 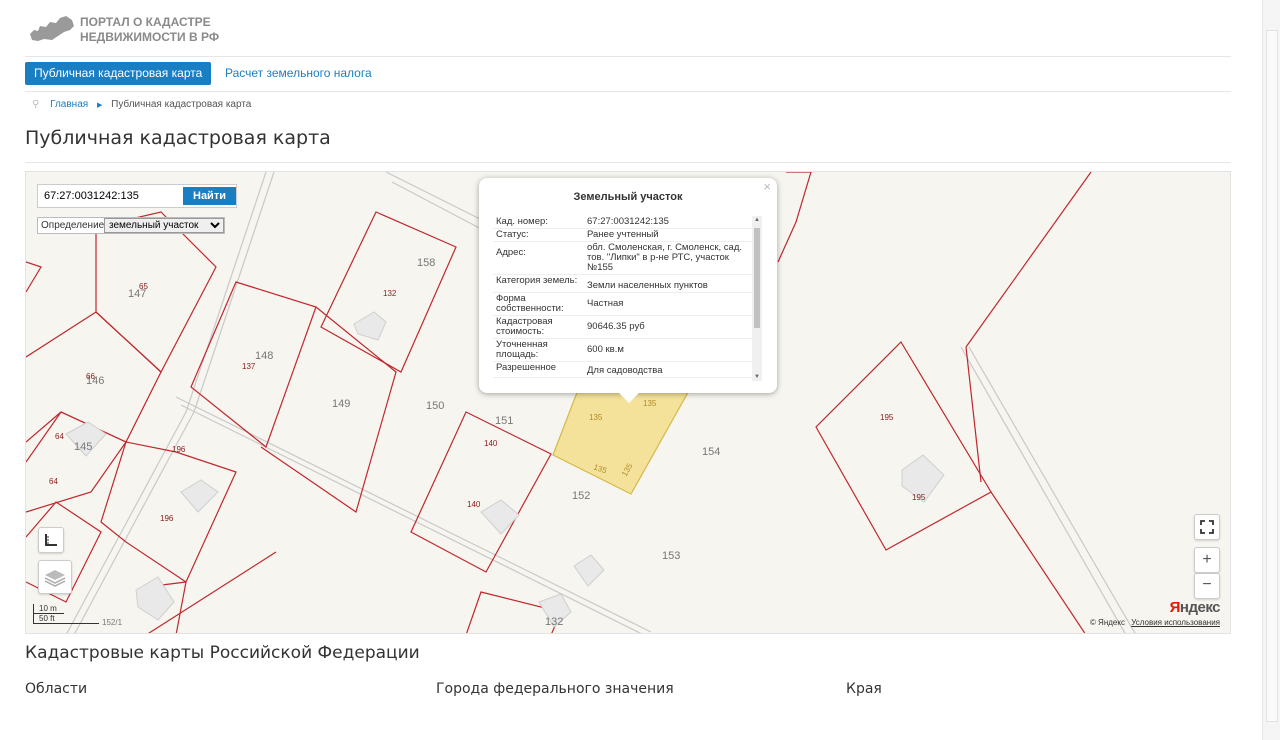 What do you see at coordinates (711, 452) in the screenshot?
I see `svg-text: 154` at bounding box center [711, 452].